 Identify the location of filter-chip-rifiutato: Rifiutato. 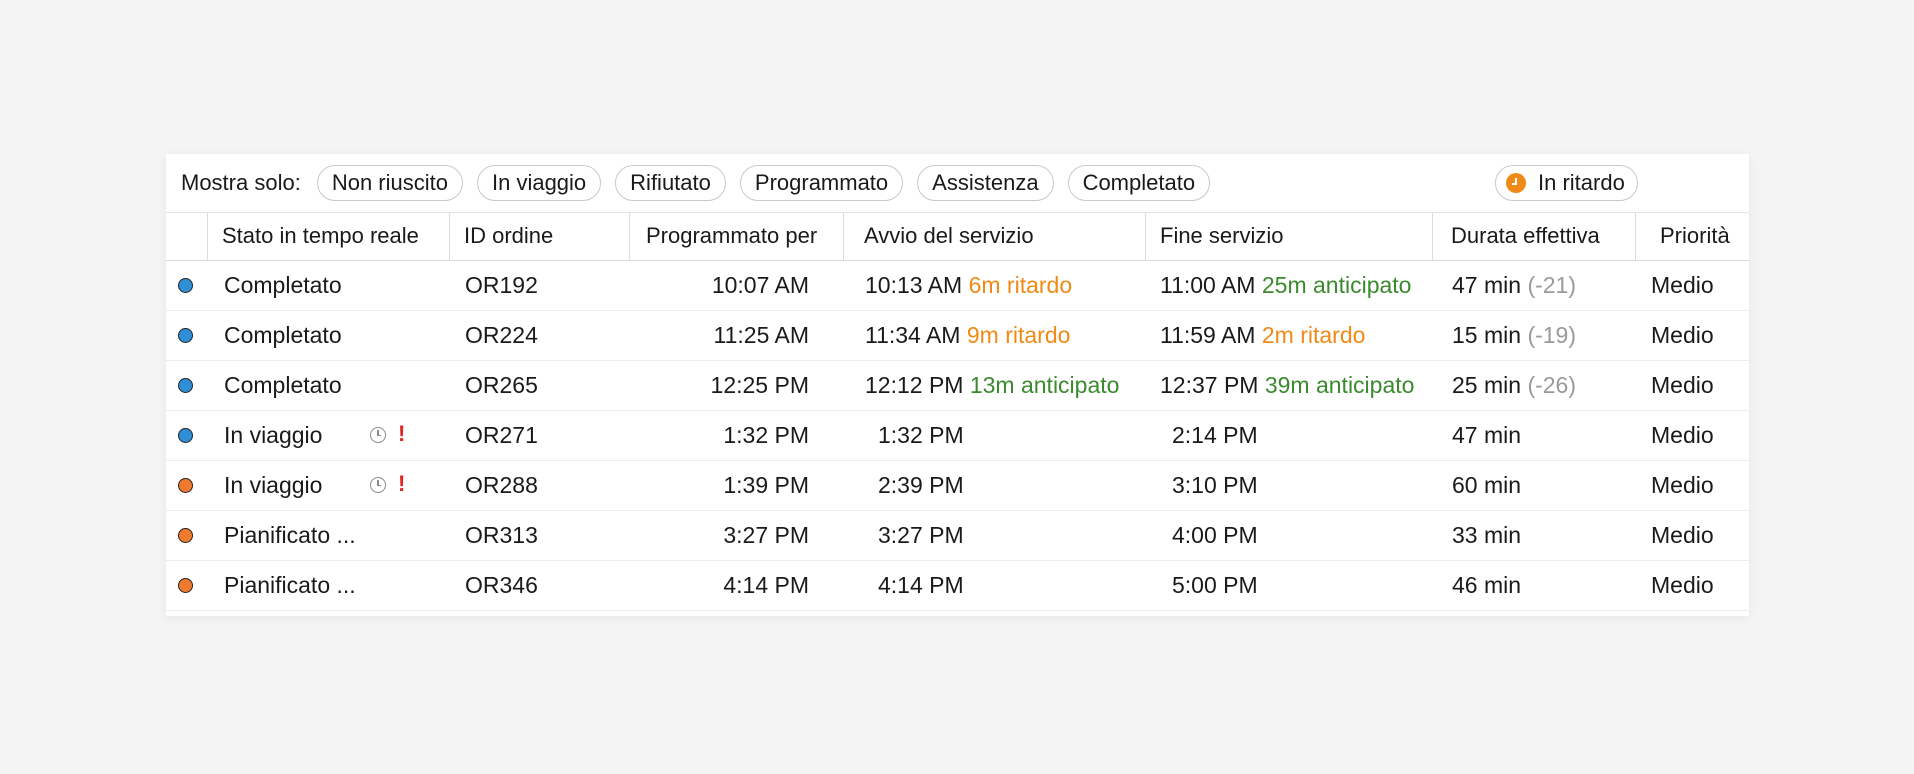
(670, 183).